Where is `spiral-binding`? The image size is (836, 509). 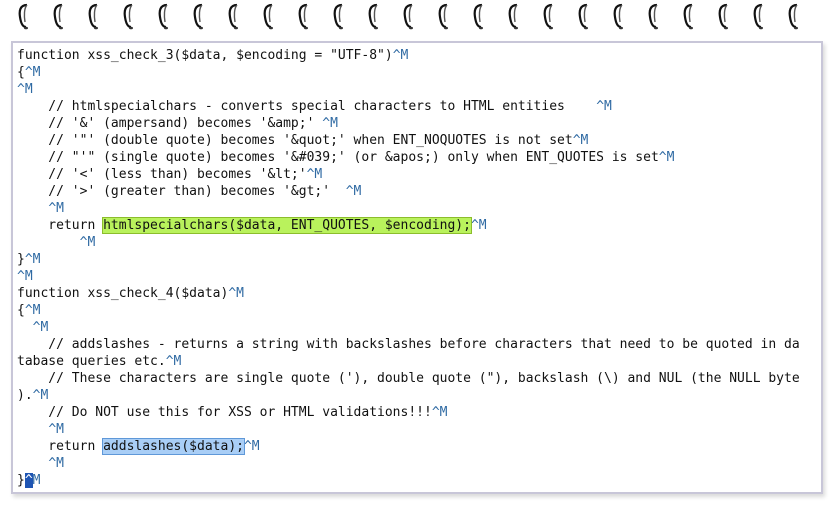 spiral-binding is located at coordinates (418, 17).